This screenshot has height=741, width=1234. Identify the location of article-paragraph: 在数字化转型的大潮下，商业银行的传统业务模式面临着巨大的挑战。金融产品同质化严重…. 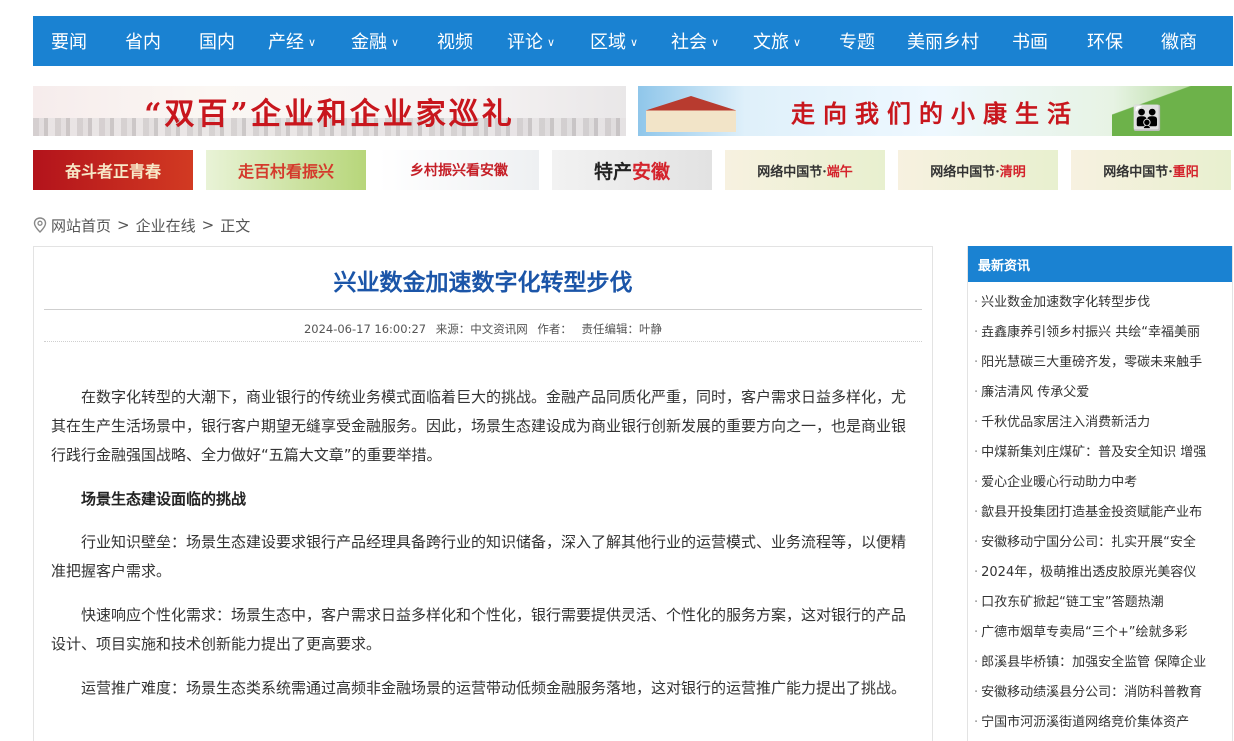
(479, 426).